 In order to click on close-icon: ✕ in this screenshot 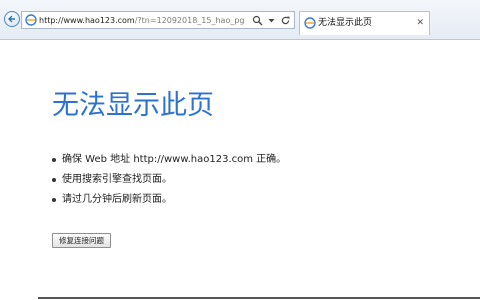, I will do `click(420, 23)`.